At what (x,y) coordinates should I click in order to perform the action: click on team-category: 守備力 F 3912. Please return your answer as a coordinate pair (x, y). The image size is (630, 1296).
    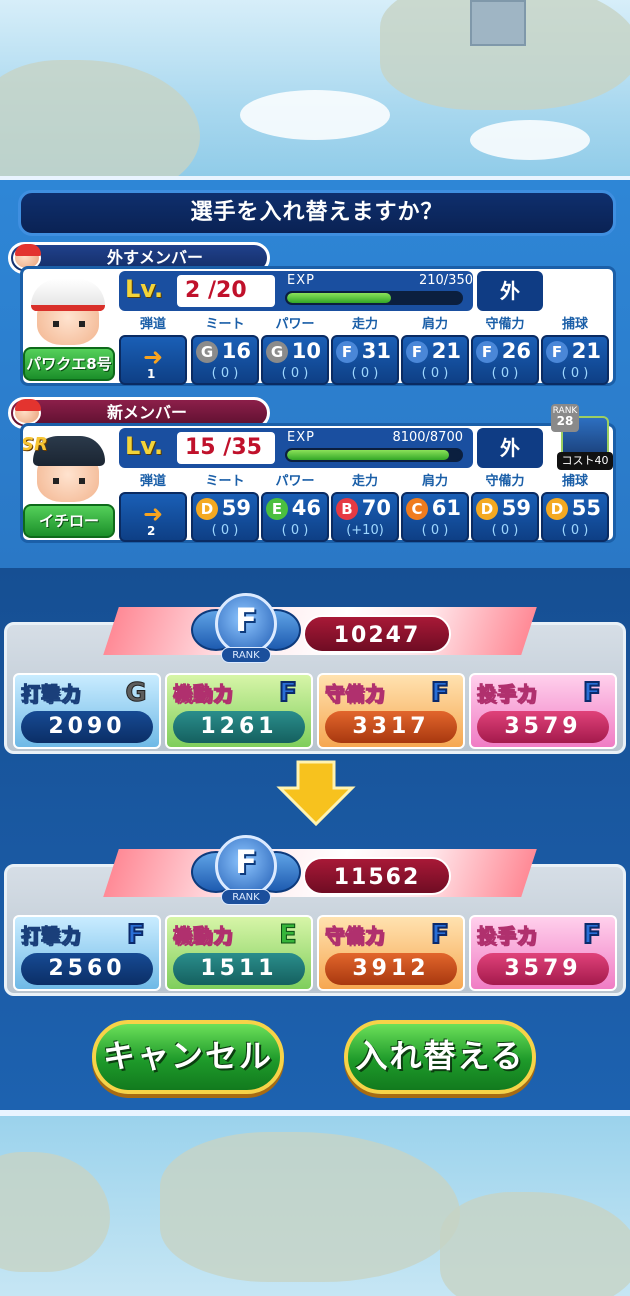
    Looking at the image, I should click on (391, 953).